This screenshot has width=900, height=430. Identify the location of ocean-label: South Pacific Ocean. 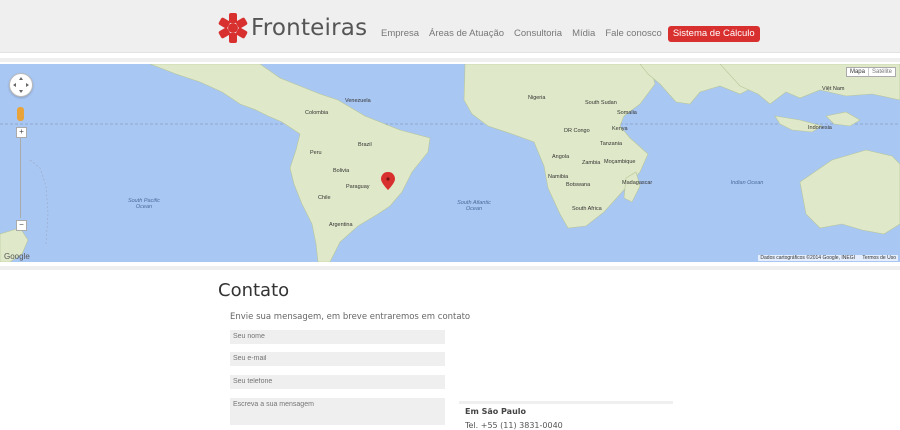
(144, 204).